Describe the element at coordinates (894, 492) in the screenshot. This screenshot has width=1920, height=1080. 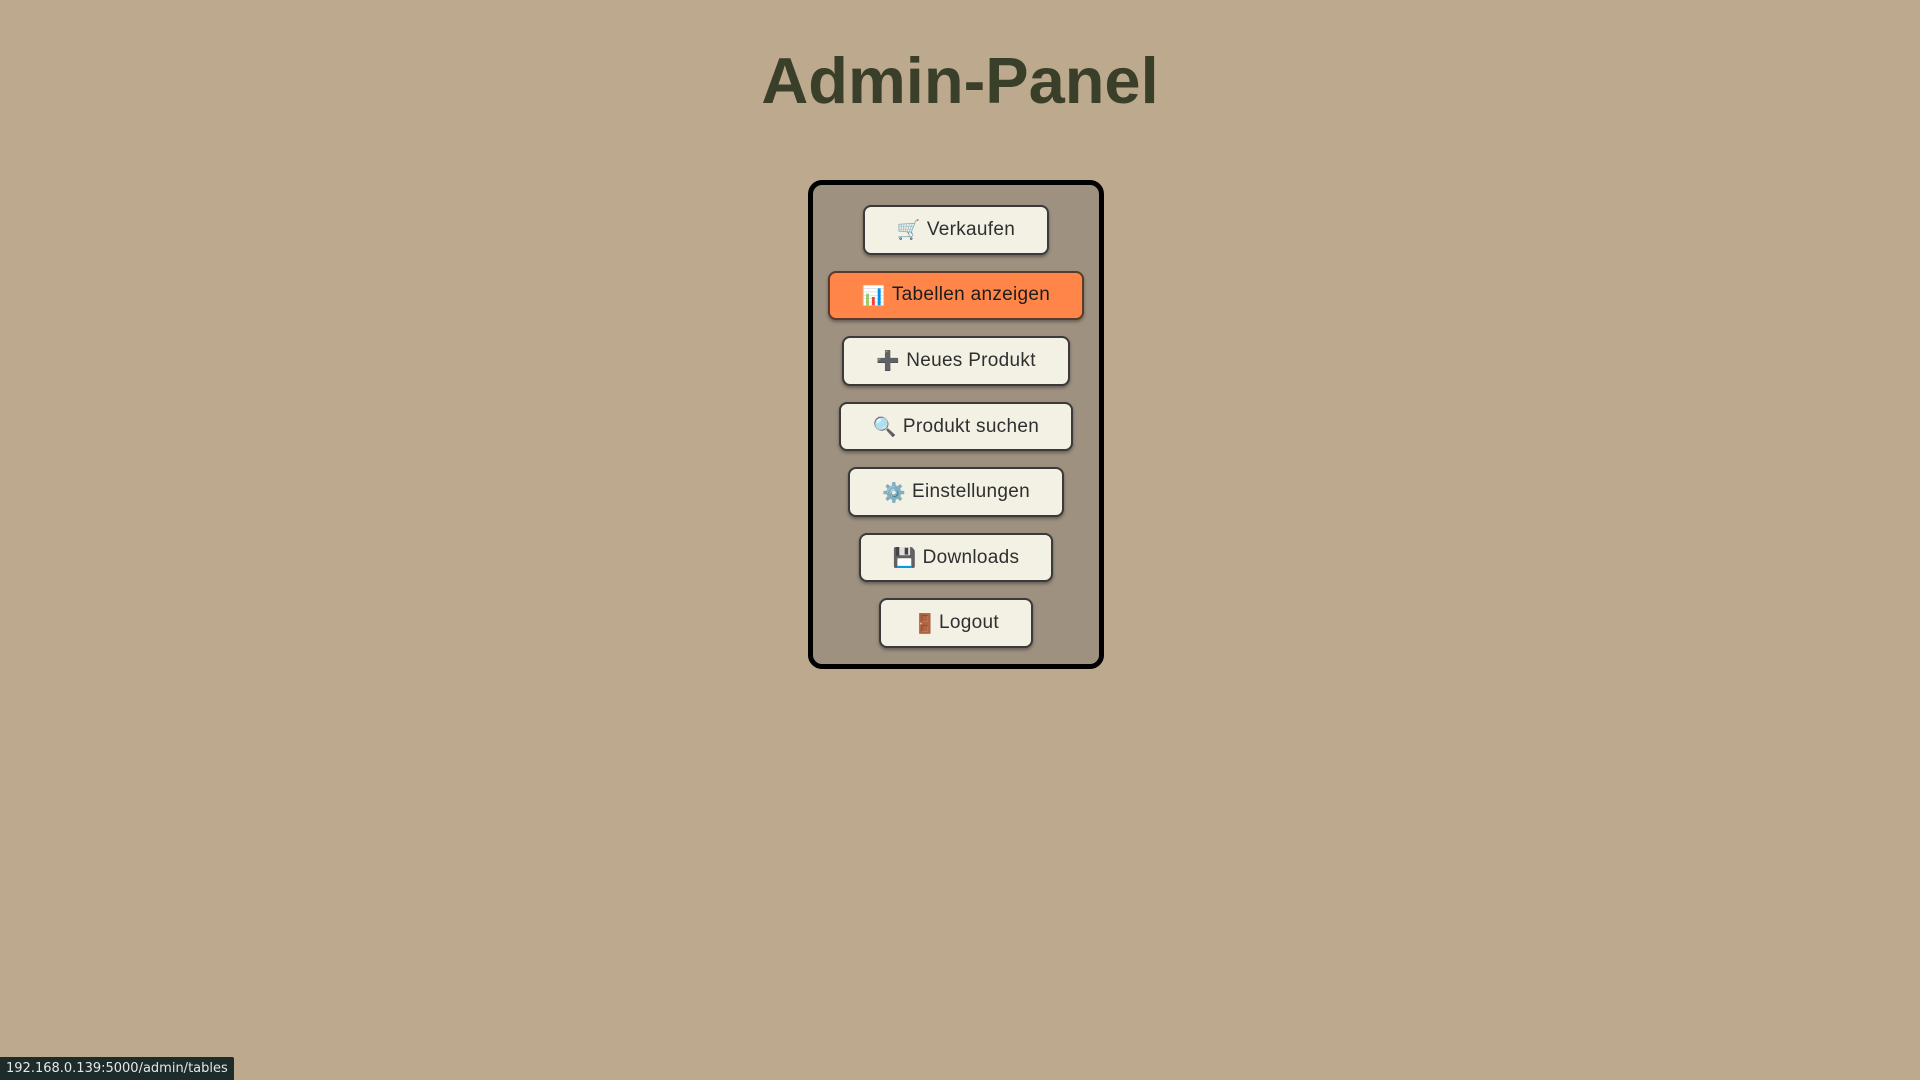
I see `gear-icon: ⚙️` at that location.